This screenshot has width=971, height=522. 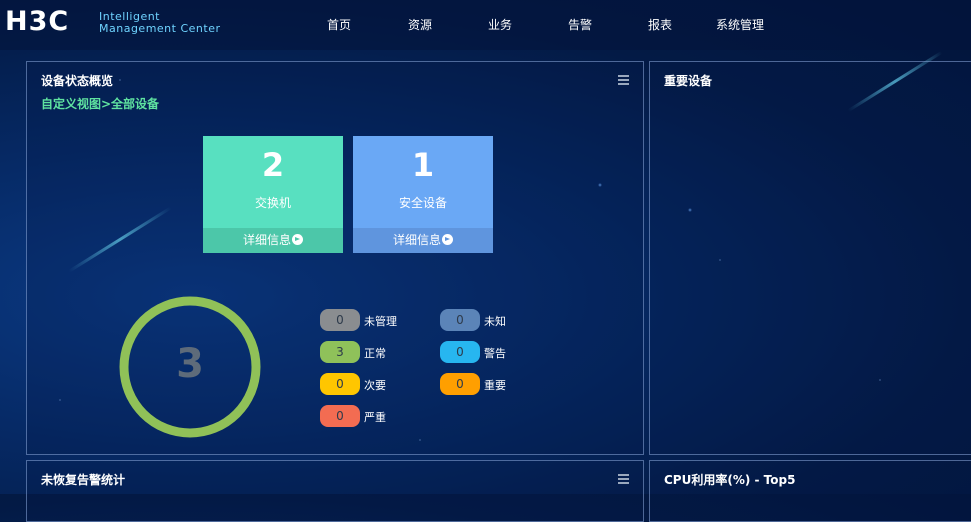 I want to click on panel-title: 重要设备, so click(x=688, y=81).